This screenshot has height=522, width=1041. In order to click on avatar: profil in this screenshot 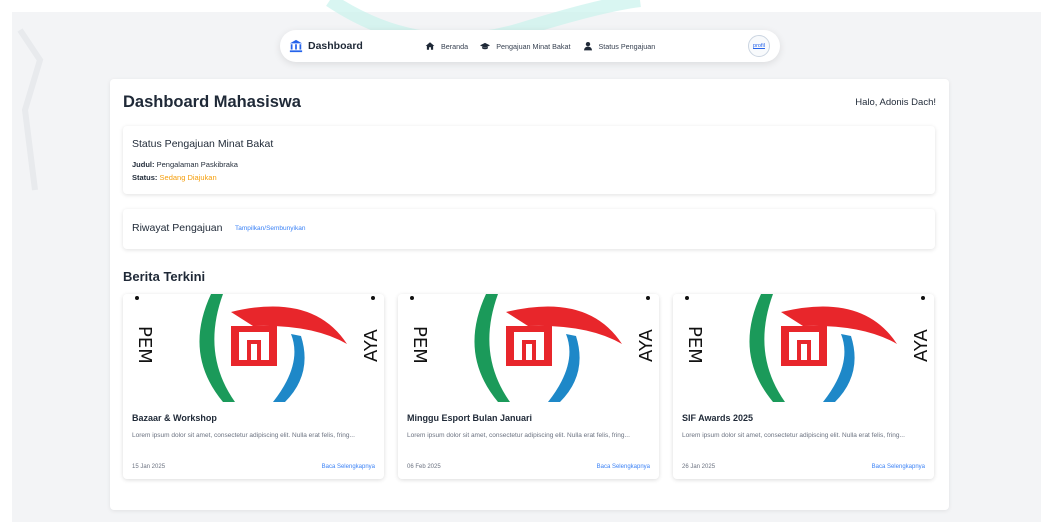, I will do `click(759, 46)`.